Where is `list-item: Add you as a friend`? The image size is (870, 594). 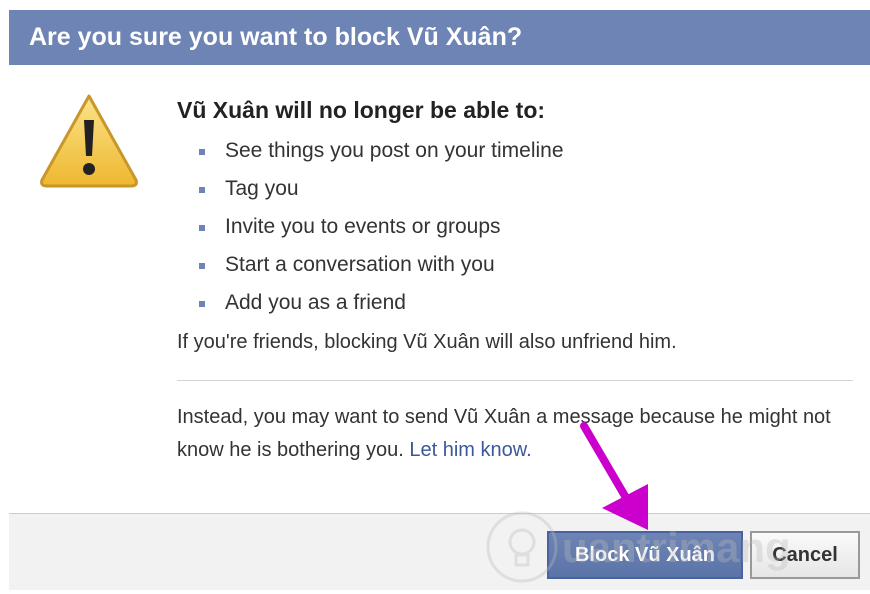
list-item: Add you as a friend is located at coordinates (517, 303).